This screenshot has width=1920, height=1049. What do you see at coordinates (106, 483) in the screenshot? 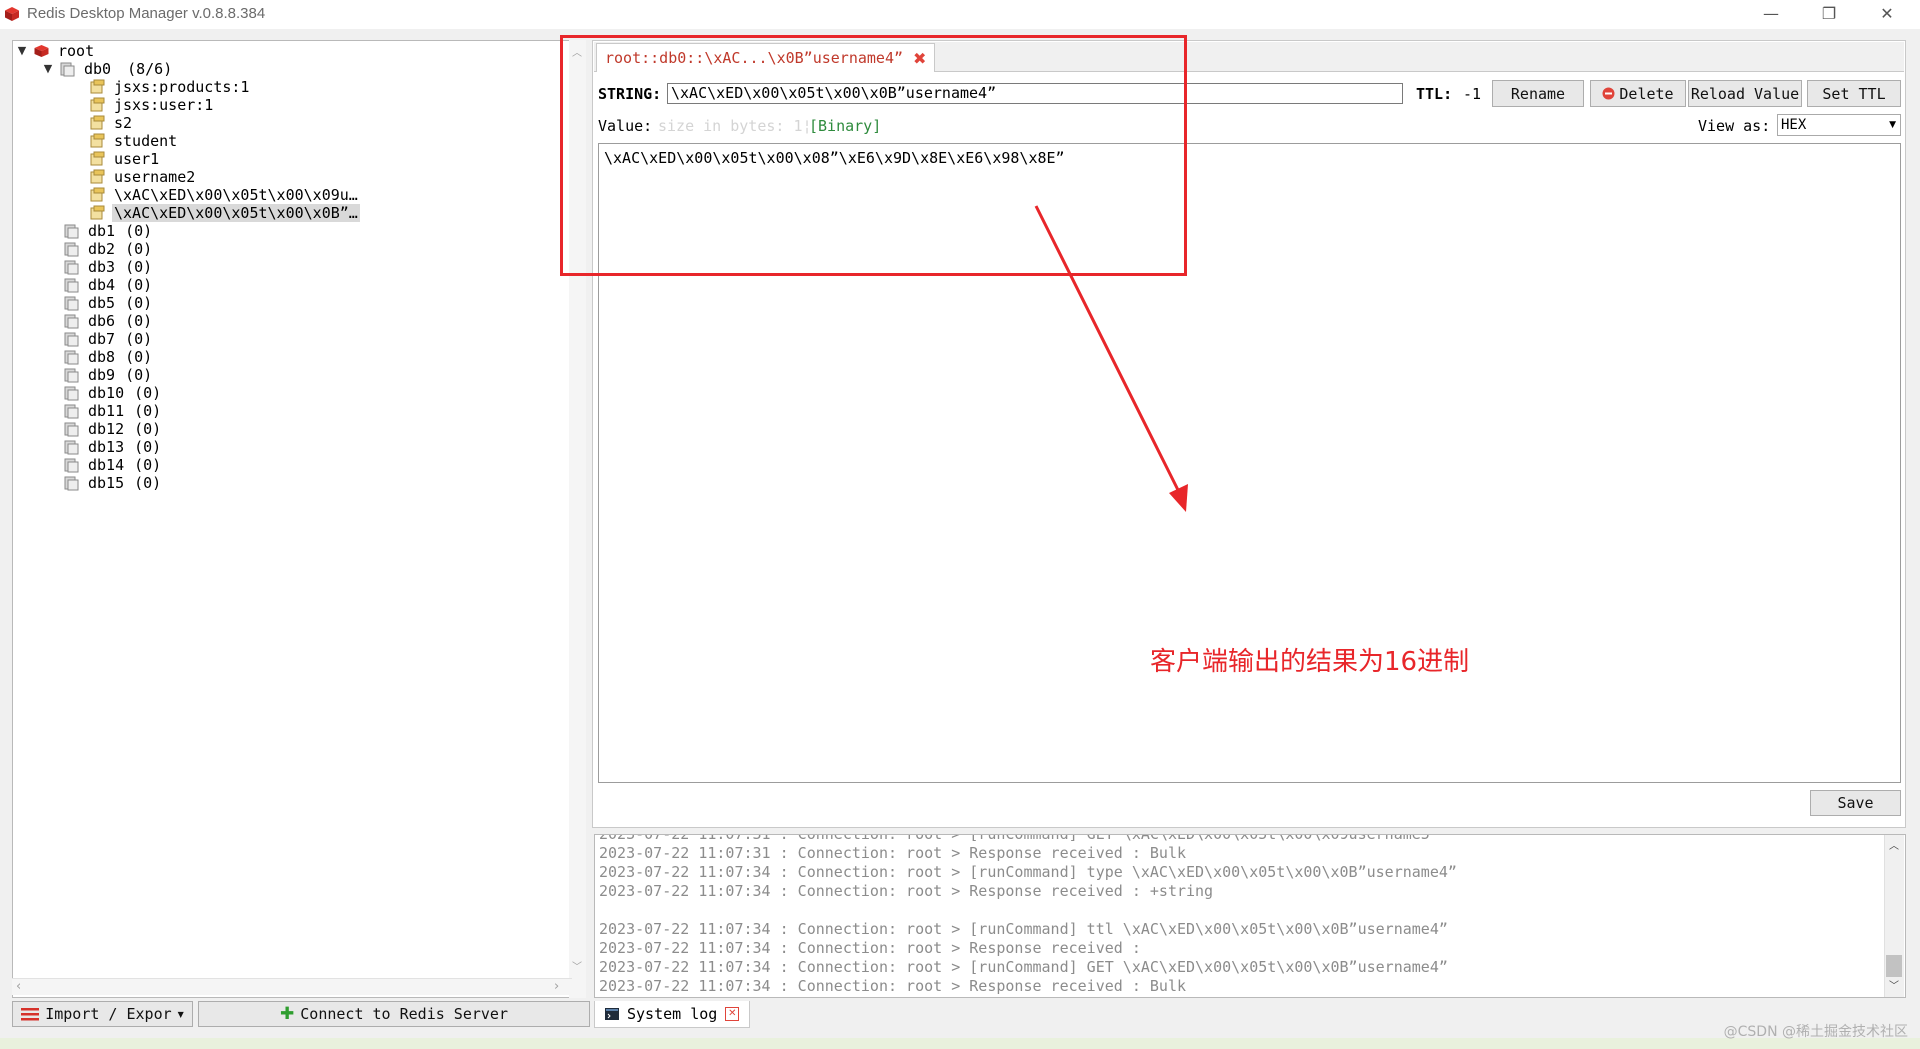
I see `tree-item-label: db15` at bounding box center [106, 483].